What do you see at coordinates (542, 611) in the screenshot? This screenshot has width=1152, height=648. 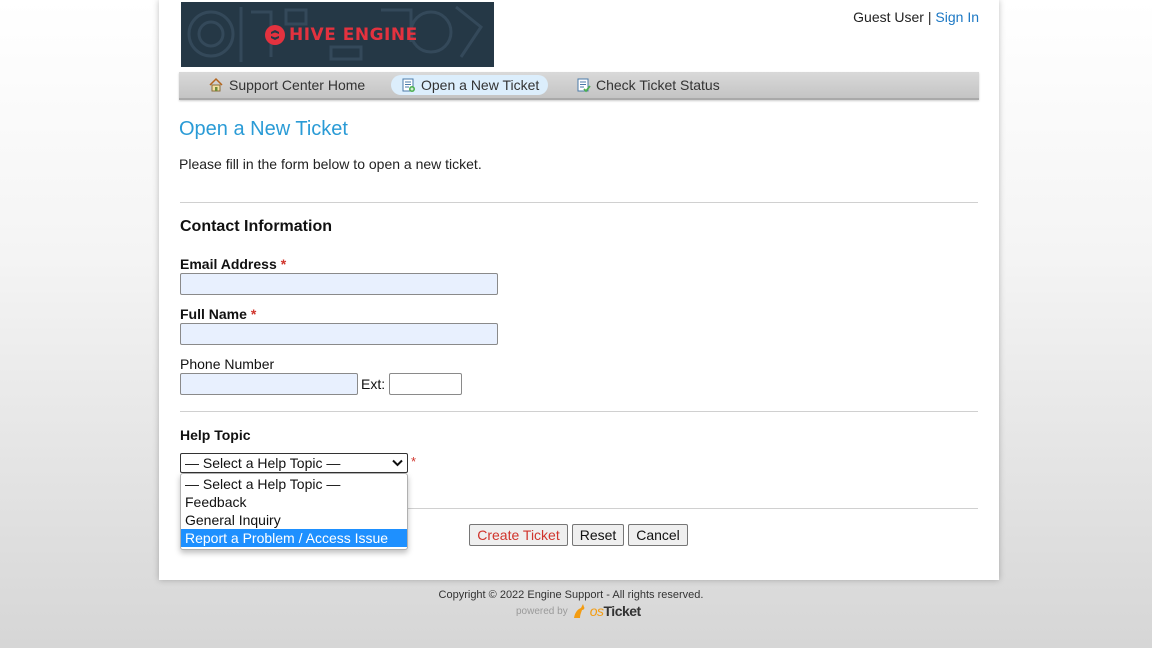 I see `powered-by-text: powered by` at bounding box center [542, 611].